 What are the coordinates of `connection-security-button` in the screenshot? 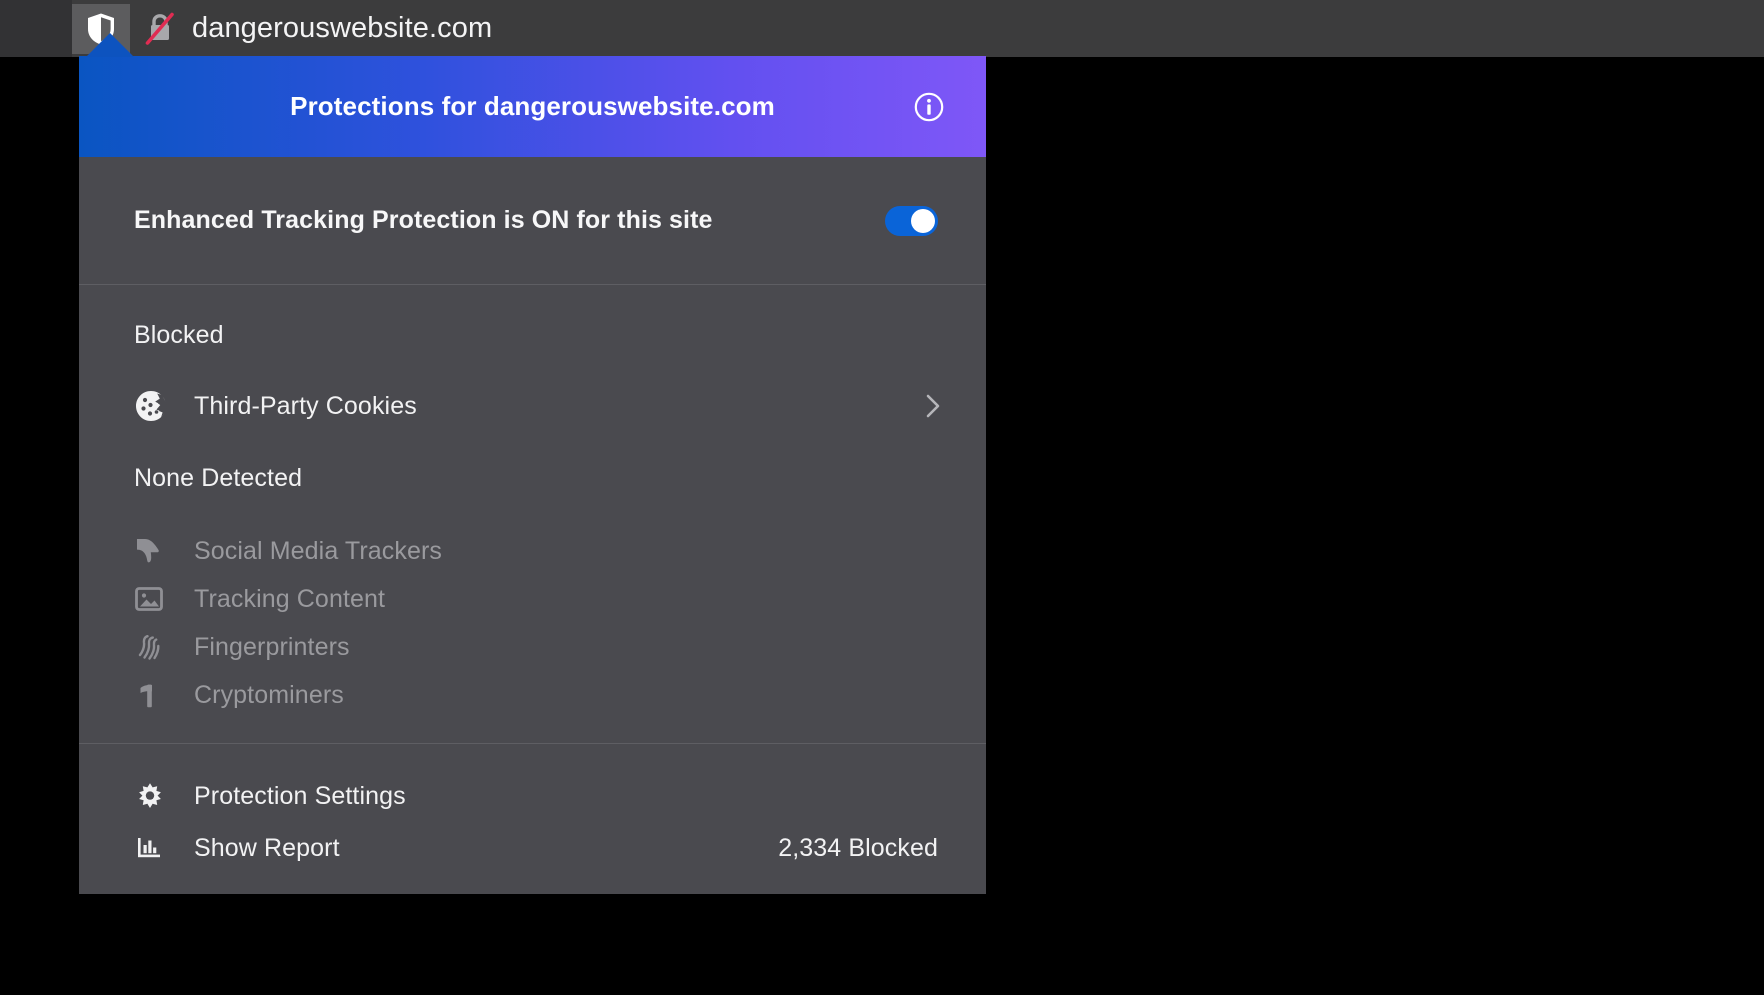 It's located at (160, 29).